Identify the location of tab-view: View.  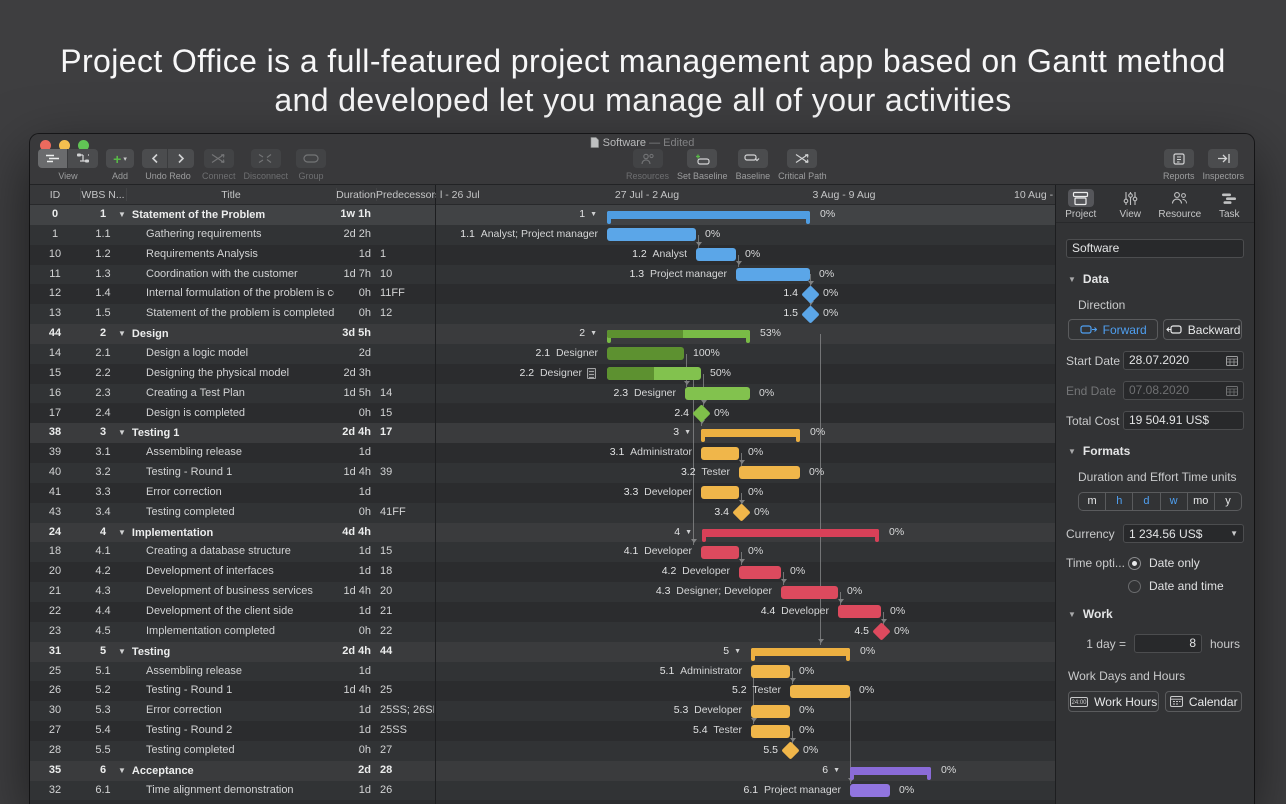
(1131, 203).